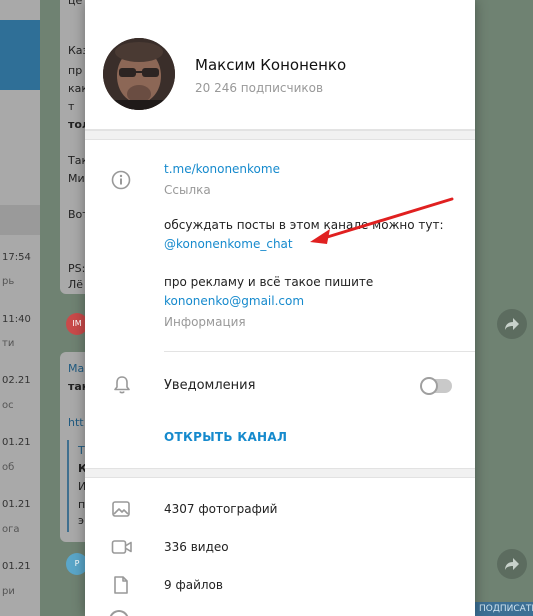 This screenshot has height=616, width=533. Describe the element at coordinates (121, 585) in the screenshot. I see `file-icon` at that location.